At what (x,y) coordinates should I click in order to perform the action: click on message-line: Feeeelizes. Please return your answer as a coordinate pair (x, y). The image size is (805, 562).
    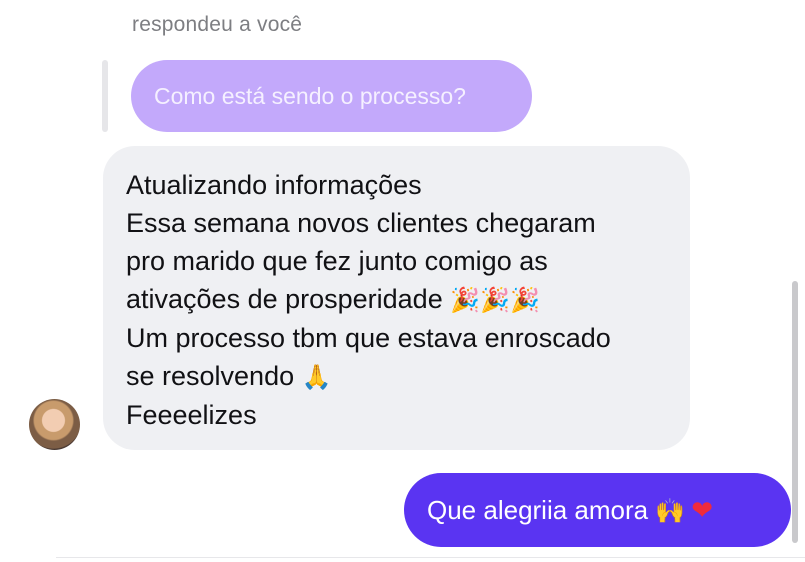
    Looking at the image, I should click on (191, 415).